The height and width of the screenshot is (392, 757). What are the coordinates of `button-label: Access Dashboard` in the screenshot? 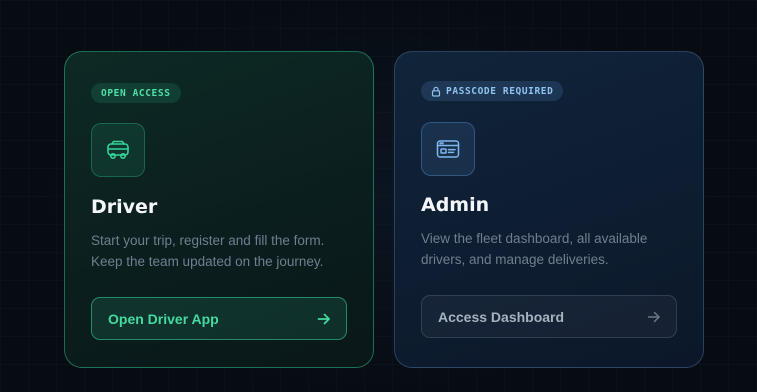 It's located at (501, 316).